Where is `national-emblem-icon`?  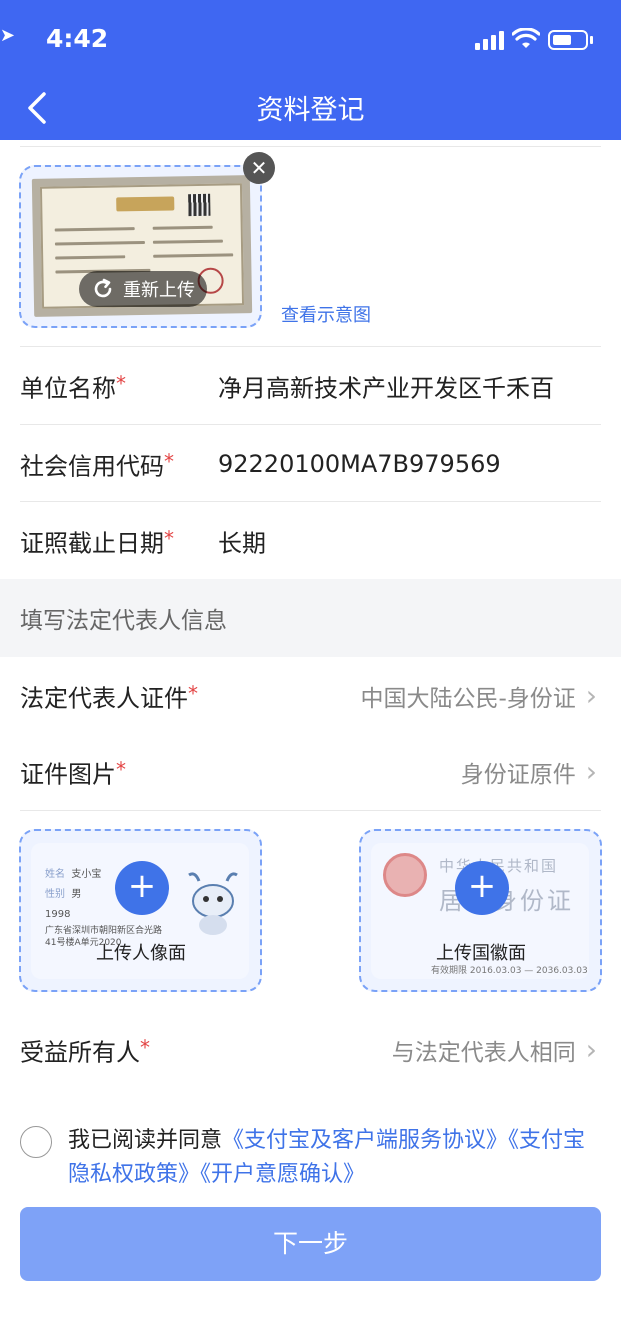 national-emblem-icon is located at coordinates (405, 875).